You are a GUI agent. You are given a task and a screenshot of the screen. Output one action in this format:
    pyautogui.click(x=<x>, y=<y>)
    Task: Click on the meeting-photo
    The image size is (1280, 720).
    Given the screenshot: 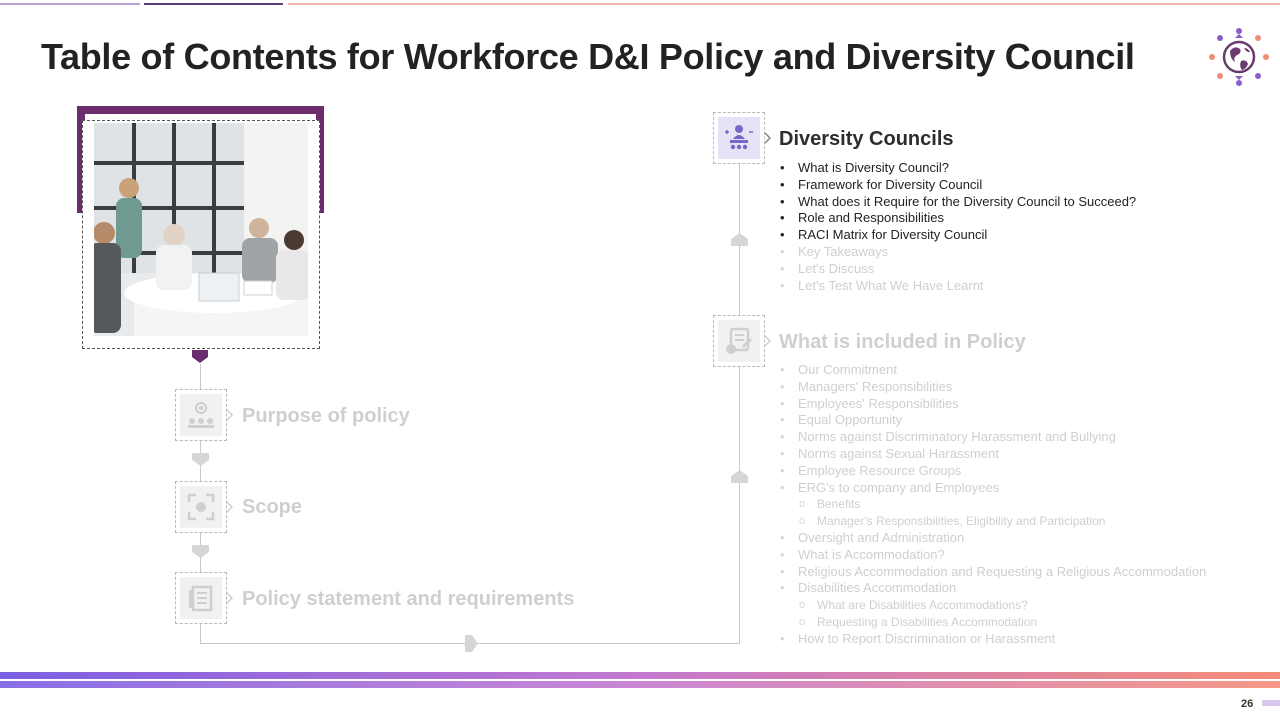 What is the action you would take?
    pyautogui.click(x=201, y=229)
    